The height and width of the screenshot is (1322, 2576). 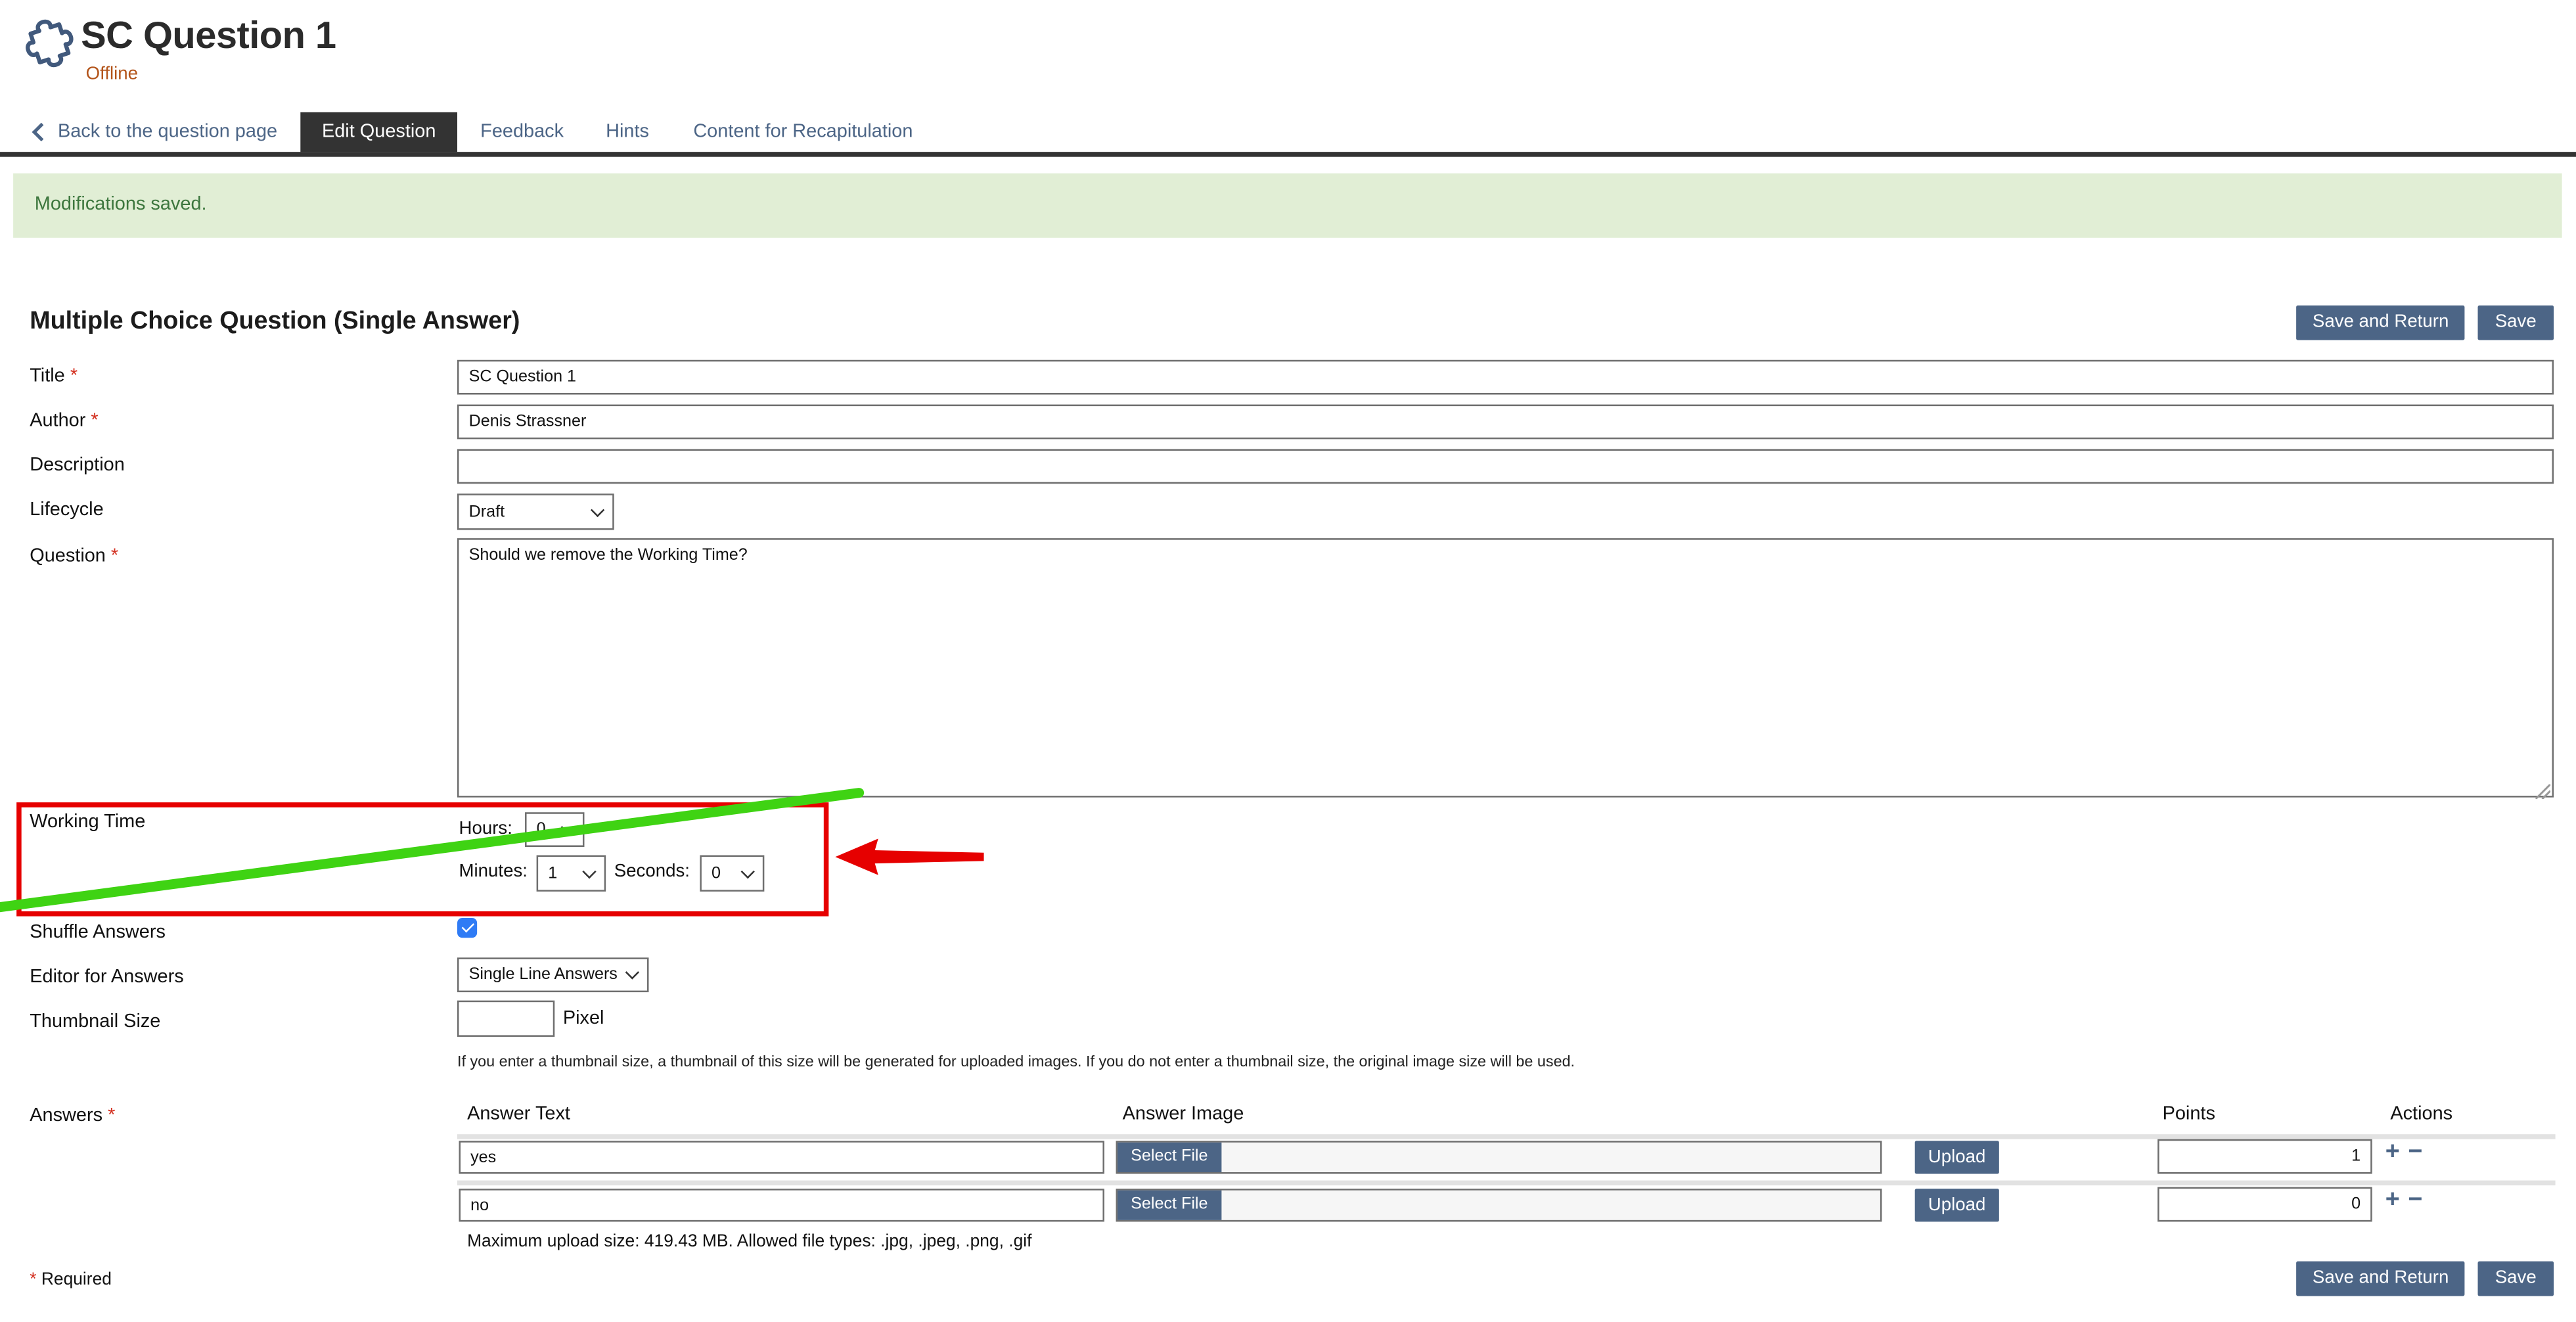 What do you see at coordinates (77, 465) in the screenshot?
I see `description-label: Description` at bounding box center [77, 465].